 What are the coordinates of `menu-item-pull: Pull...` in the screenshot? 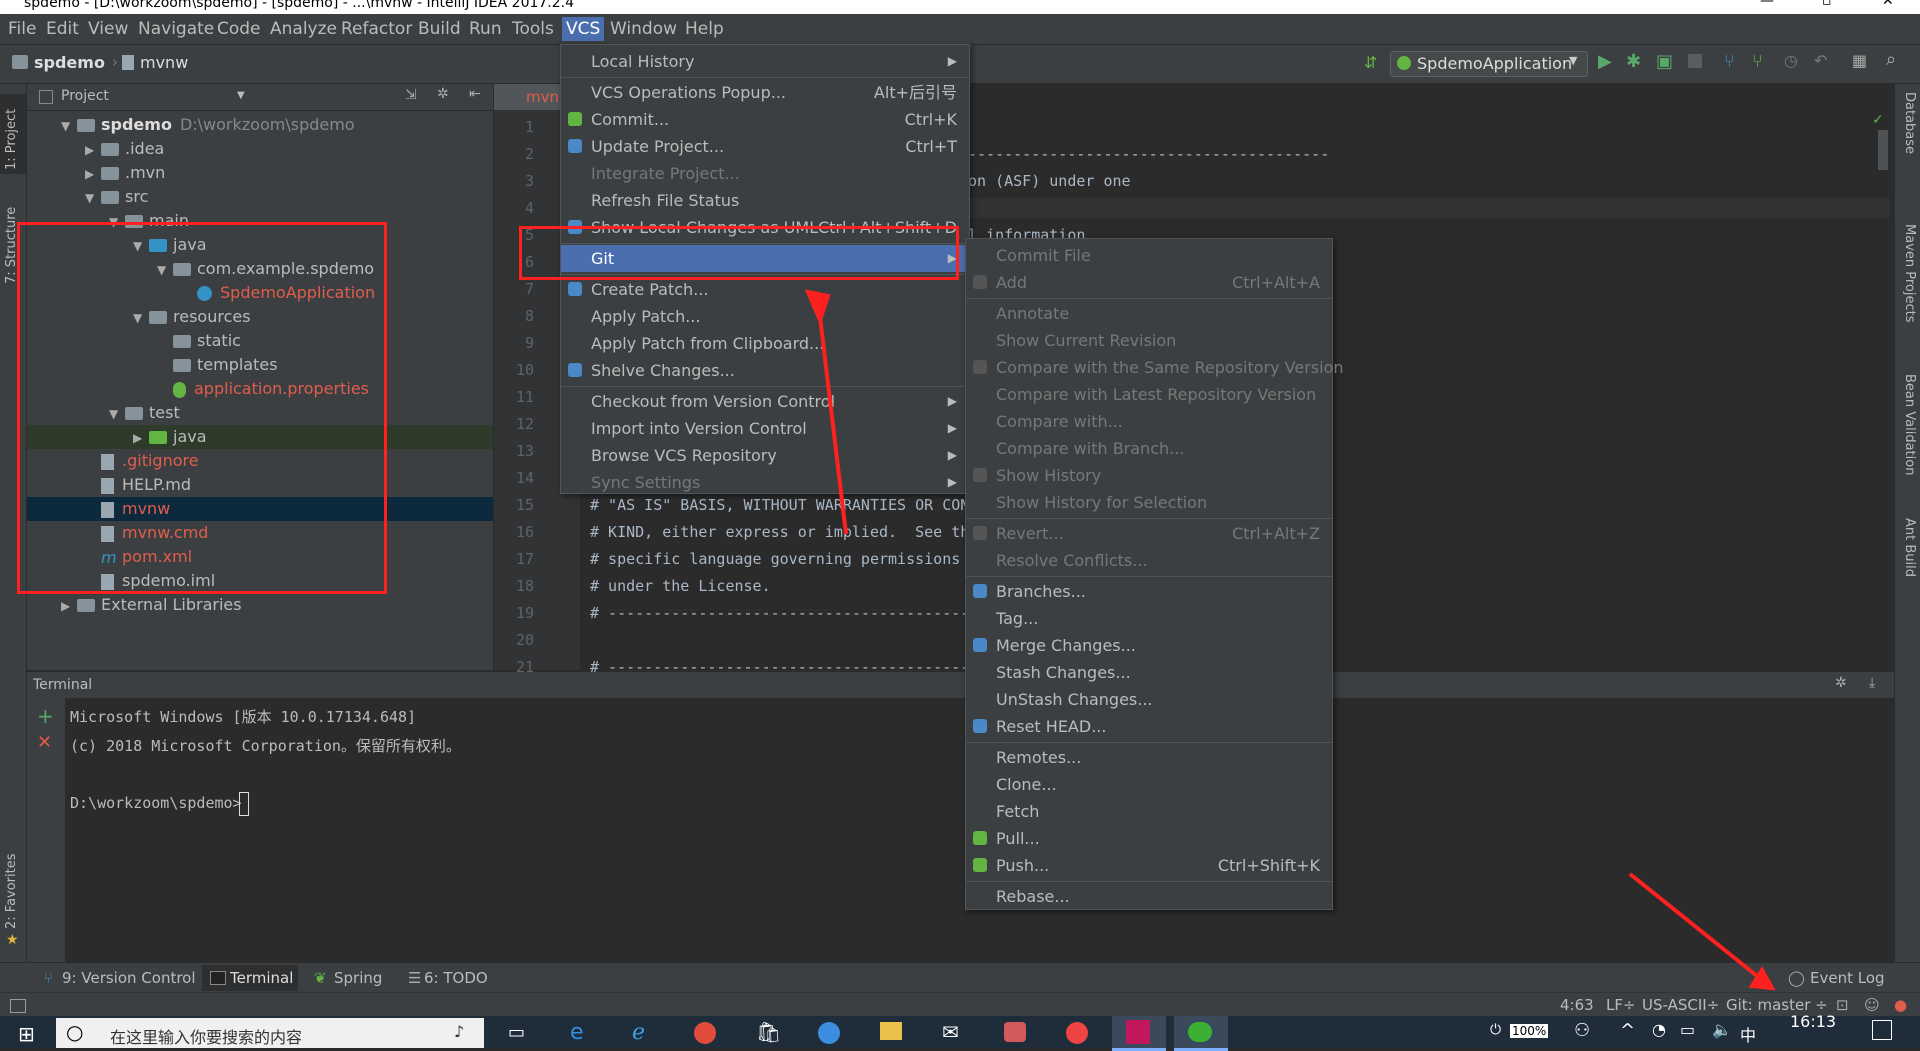 It's located at (1149, 838).